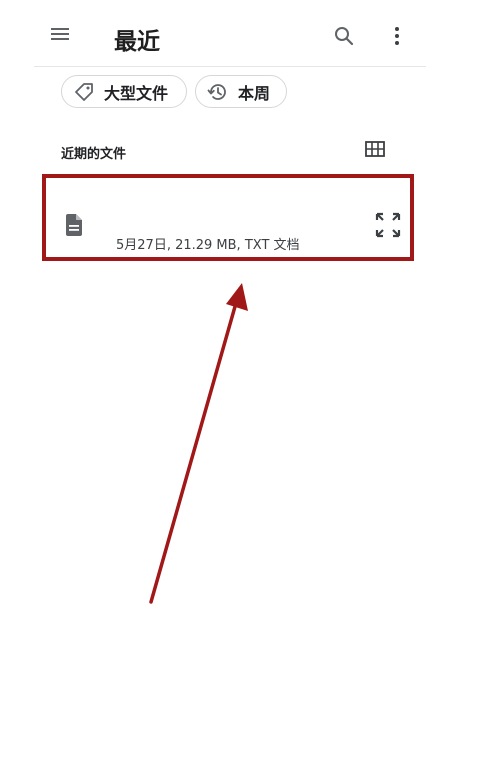 The width and height of the screenshot is (485, 769). Describe the element at coordinates (198, 443) in the screenshot. I see `annotation-arrow` at that location.